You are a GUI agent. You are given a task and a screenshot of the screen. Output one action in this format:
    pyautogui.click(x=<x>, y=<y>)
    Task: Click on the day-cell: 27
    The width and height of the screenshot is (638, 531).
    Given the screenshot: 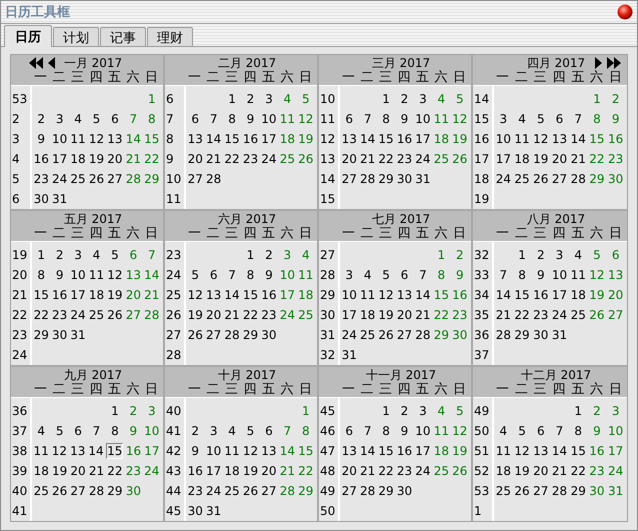 What is the action you would take?
    pyautogui.click(x=195, y=179)
    